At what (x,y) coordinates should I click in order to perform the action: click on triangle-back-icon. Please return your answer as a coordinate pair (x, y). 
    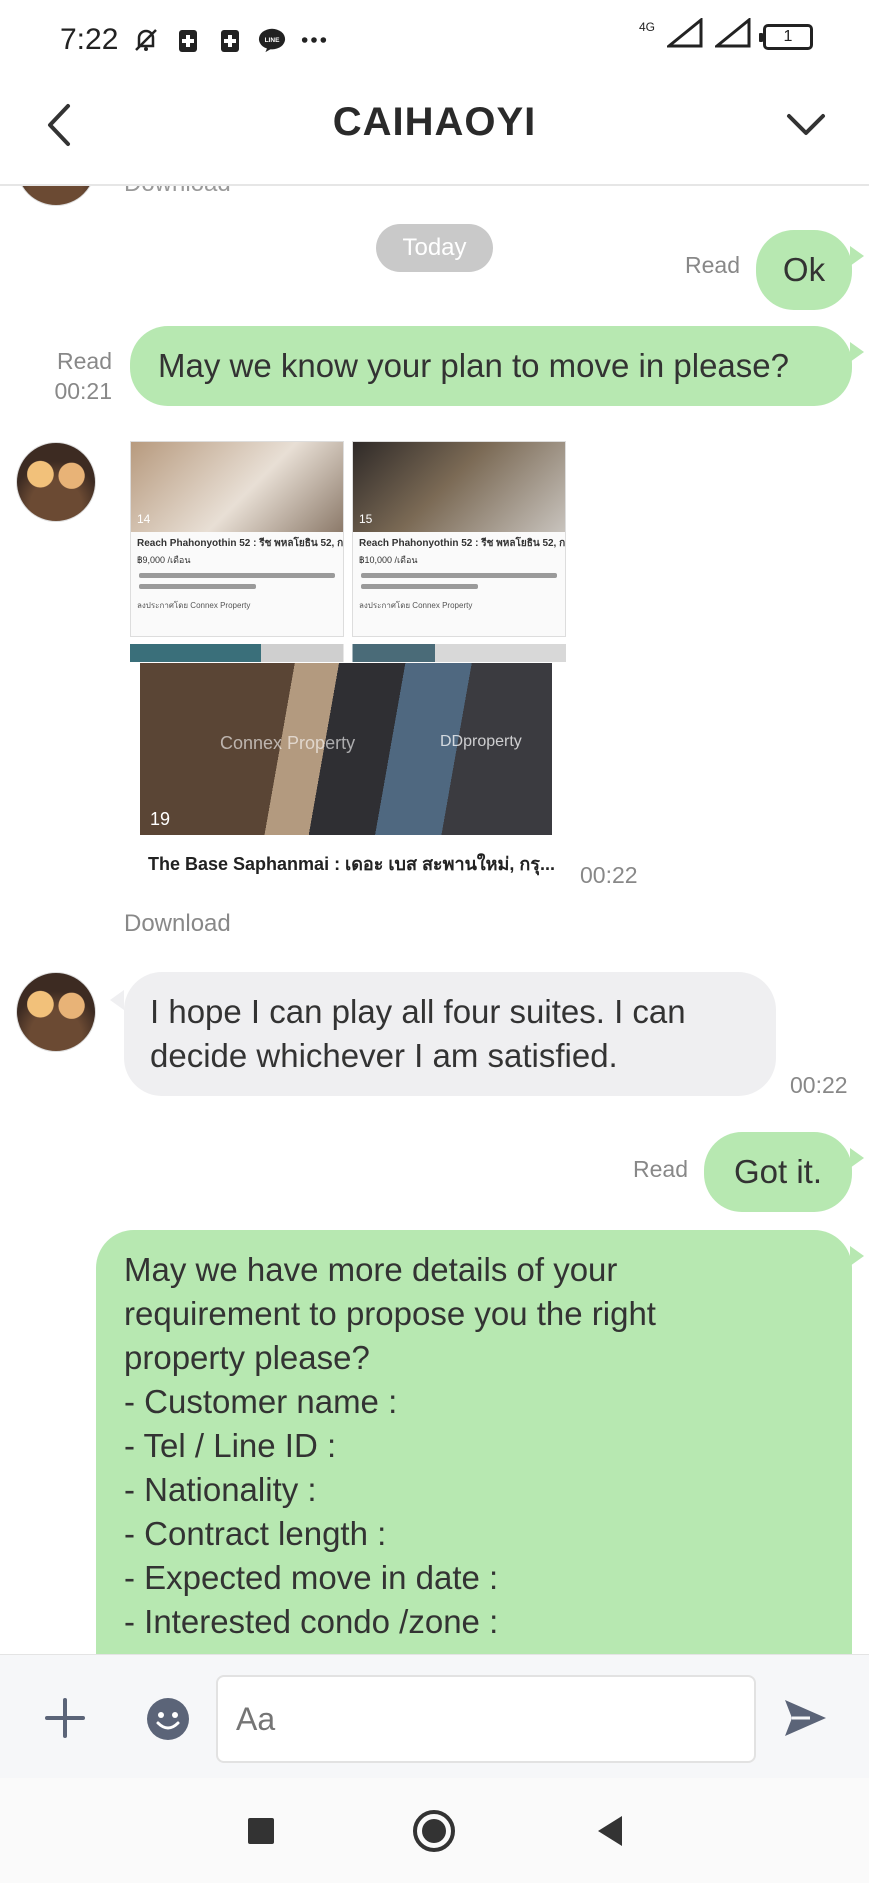
    Looking at the image, I should click on (610, 1831).